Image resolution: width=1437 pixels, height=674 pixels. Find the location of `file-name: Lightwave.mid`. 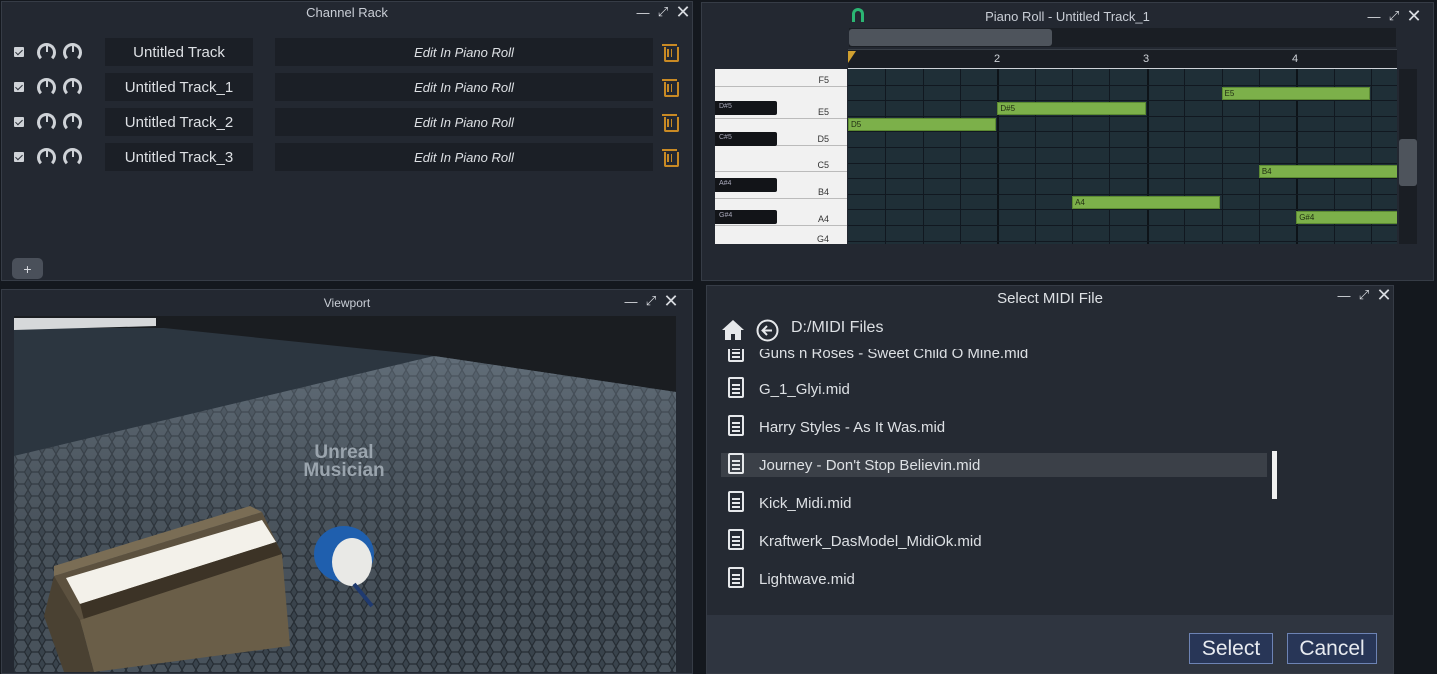

file-name: Lightwave.mid is located at coordinates (807, 579).